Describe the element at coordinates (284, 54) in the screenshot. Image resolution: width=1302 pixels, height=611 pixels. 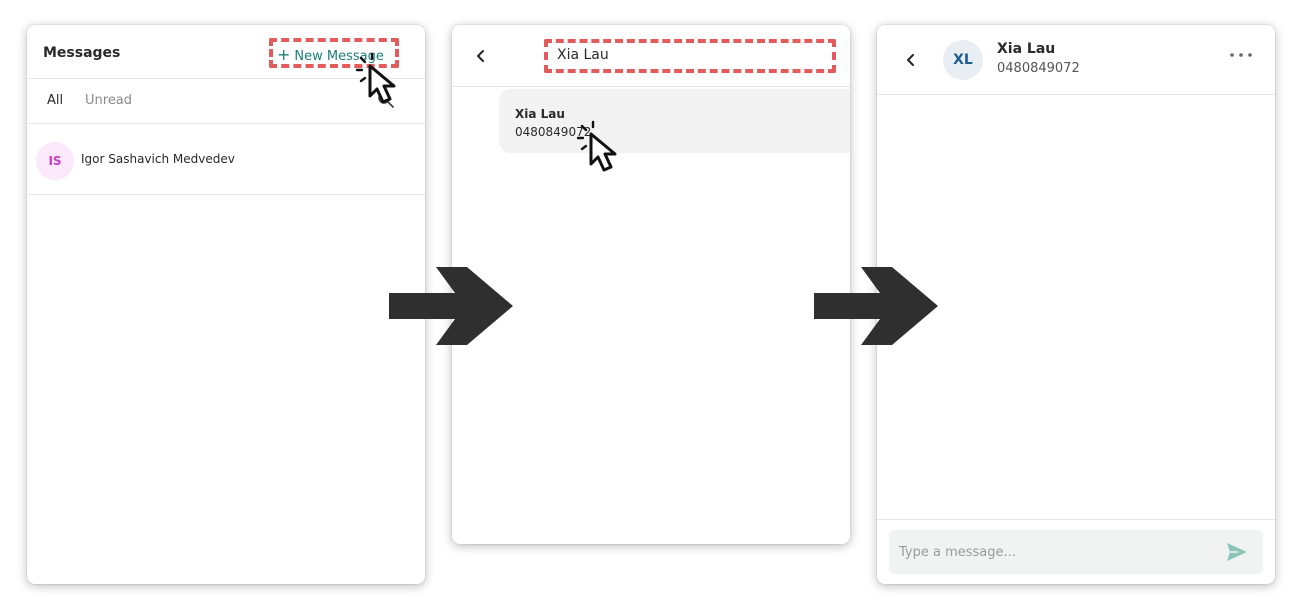
I see `plus-icon: +` at that location.